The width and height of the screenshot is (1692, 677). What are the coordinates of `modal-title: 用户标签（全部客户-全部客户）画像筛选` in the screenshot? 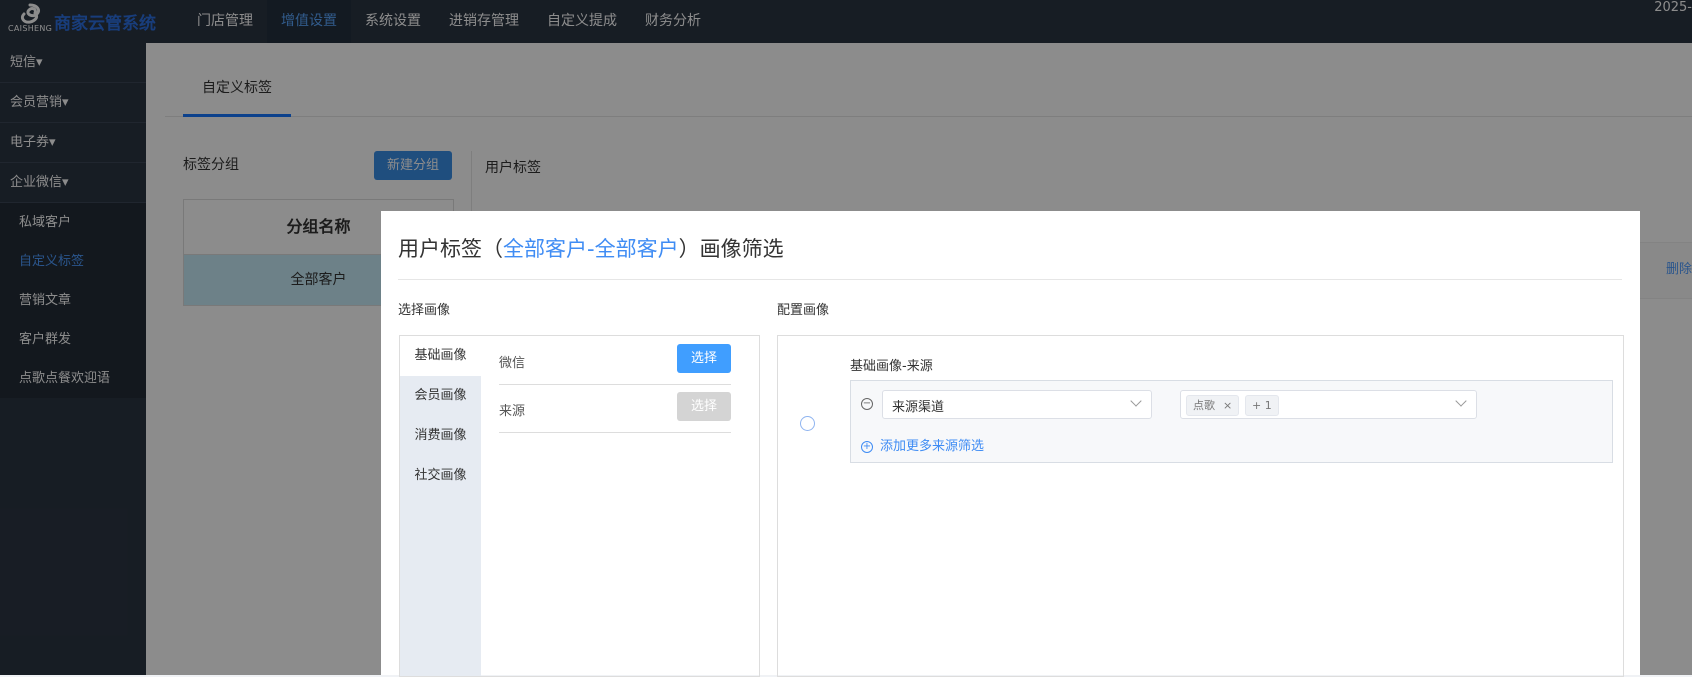 It's located at (591, 248).